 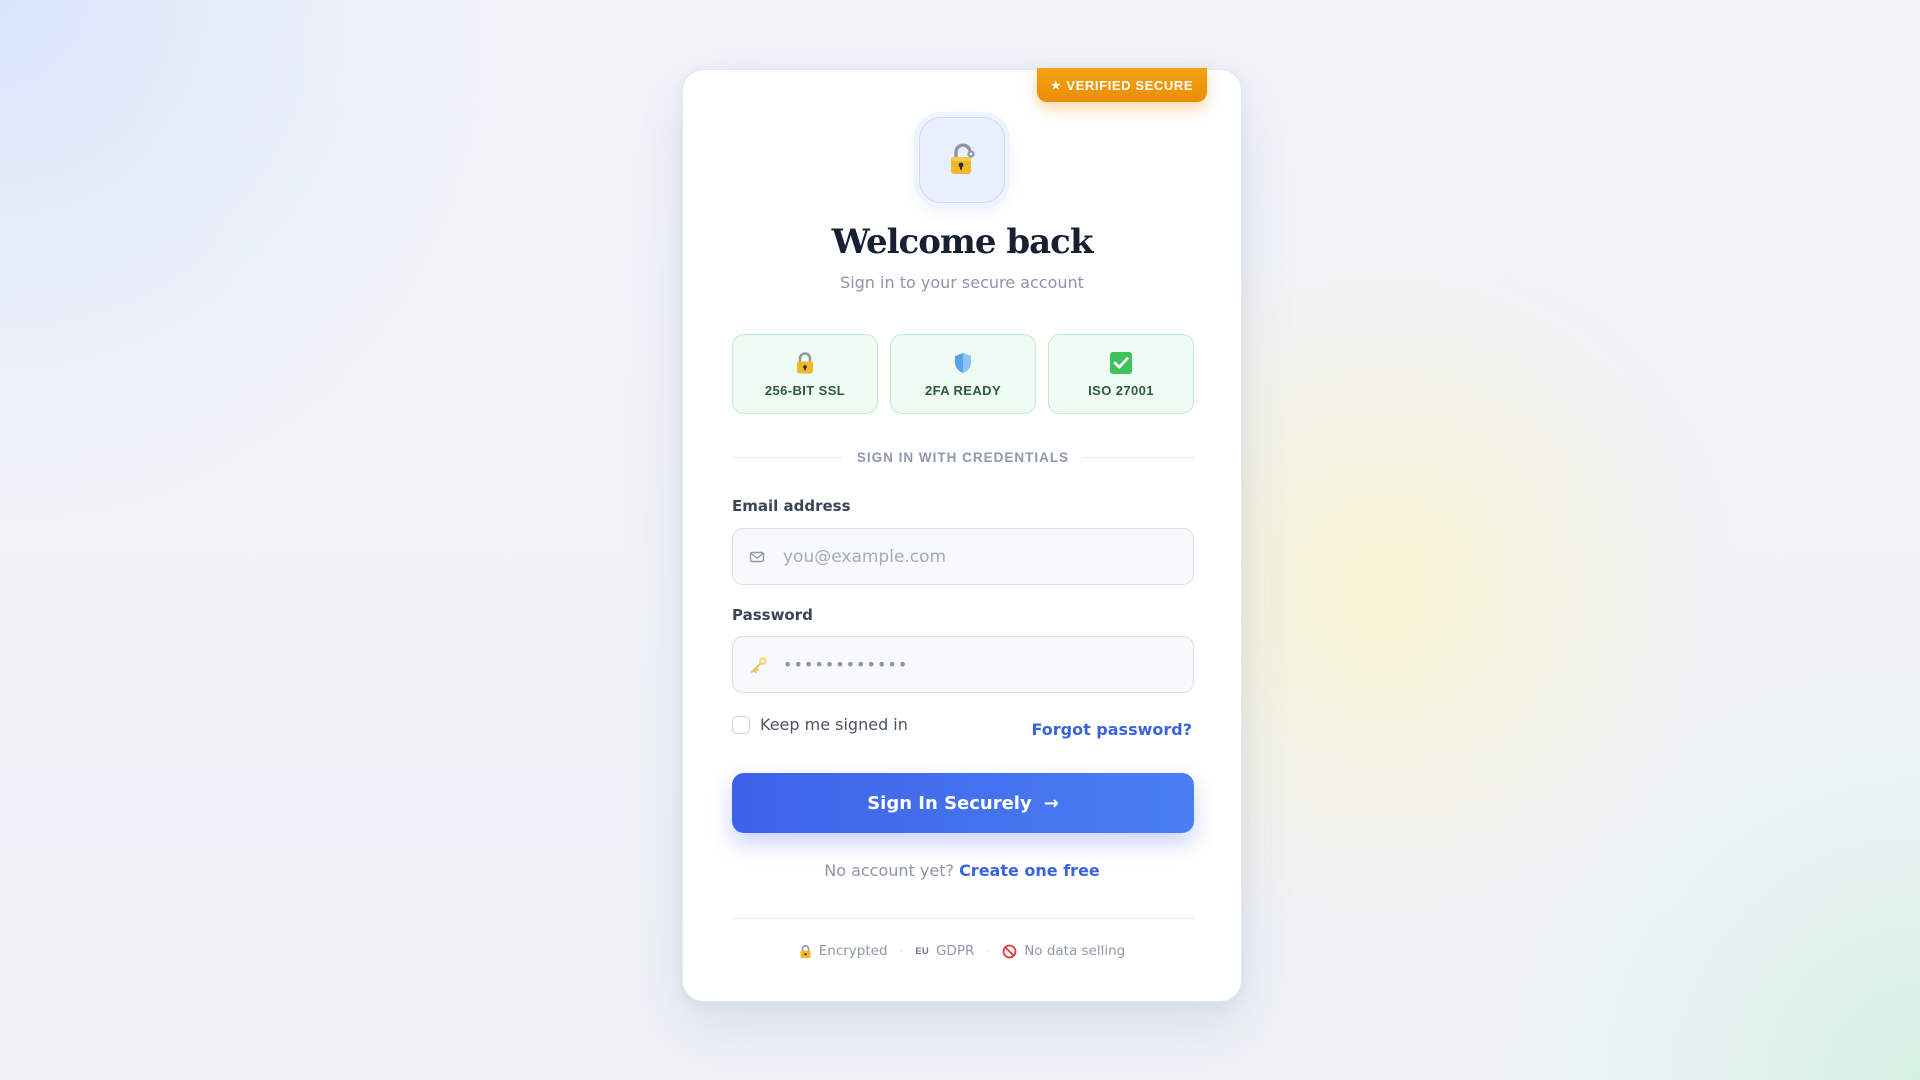 I want to click on password-field, so click(x=963, y=664).